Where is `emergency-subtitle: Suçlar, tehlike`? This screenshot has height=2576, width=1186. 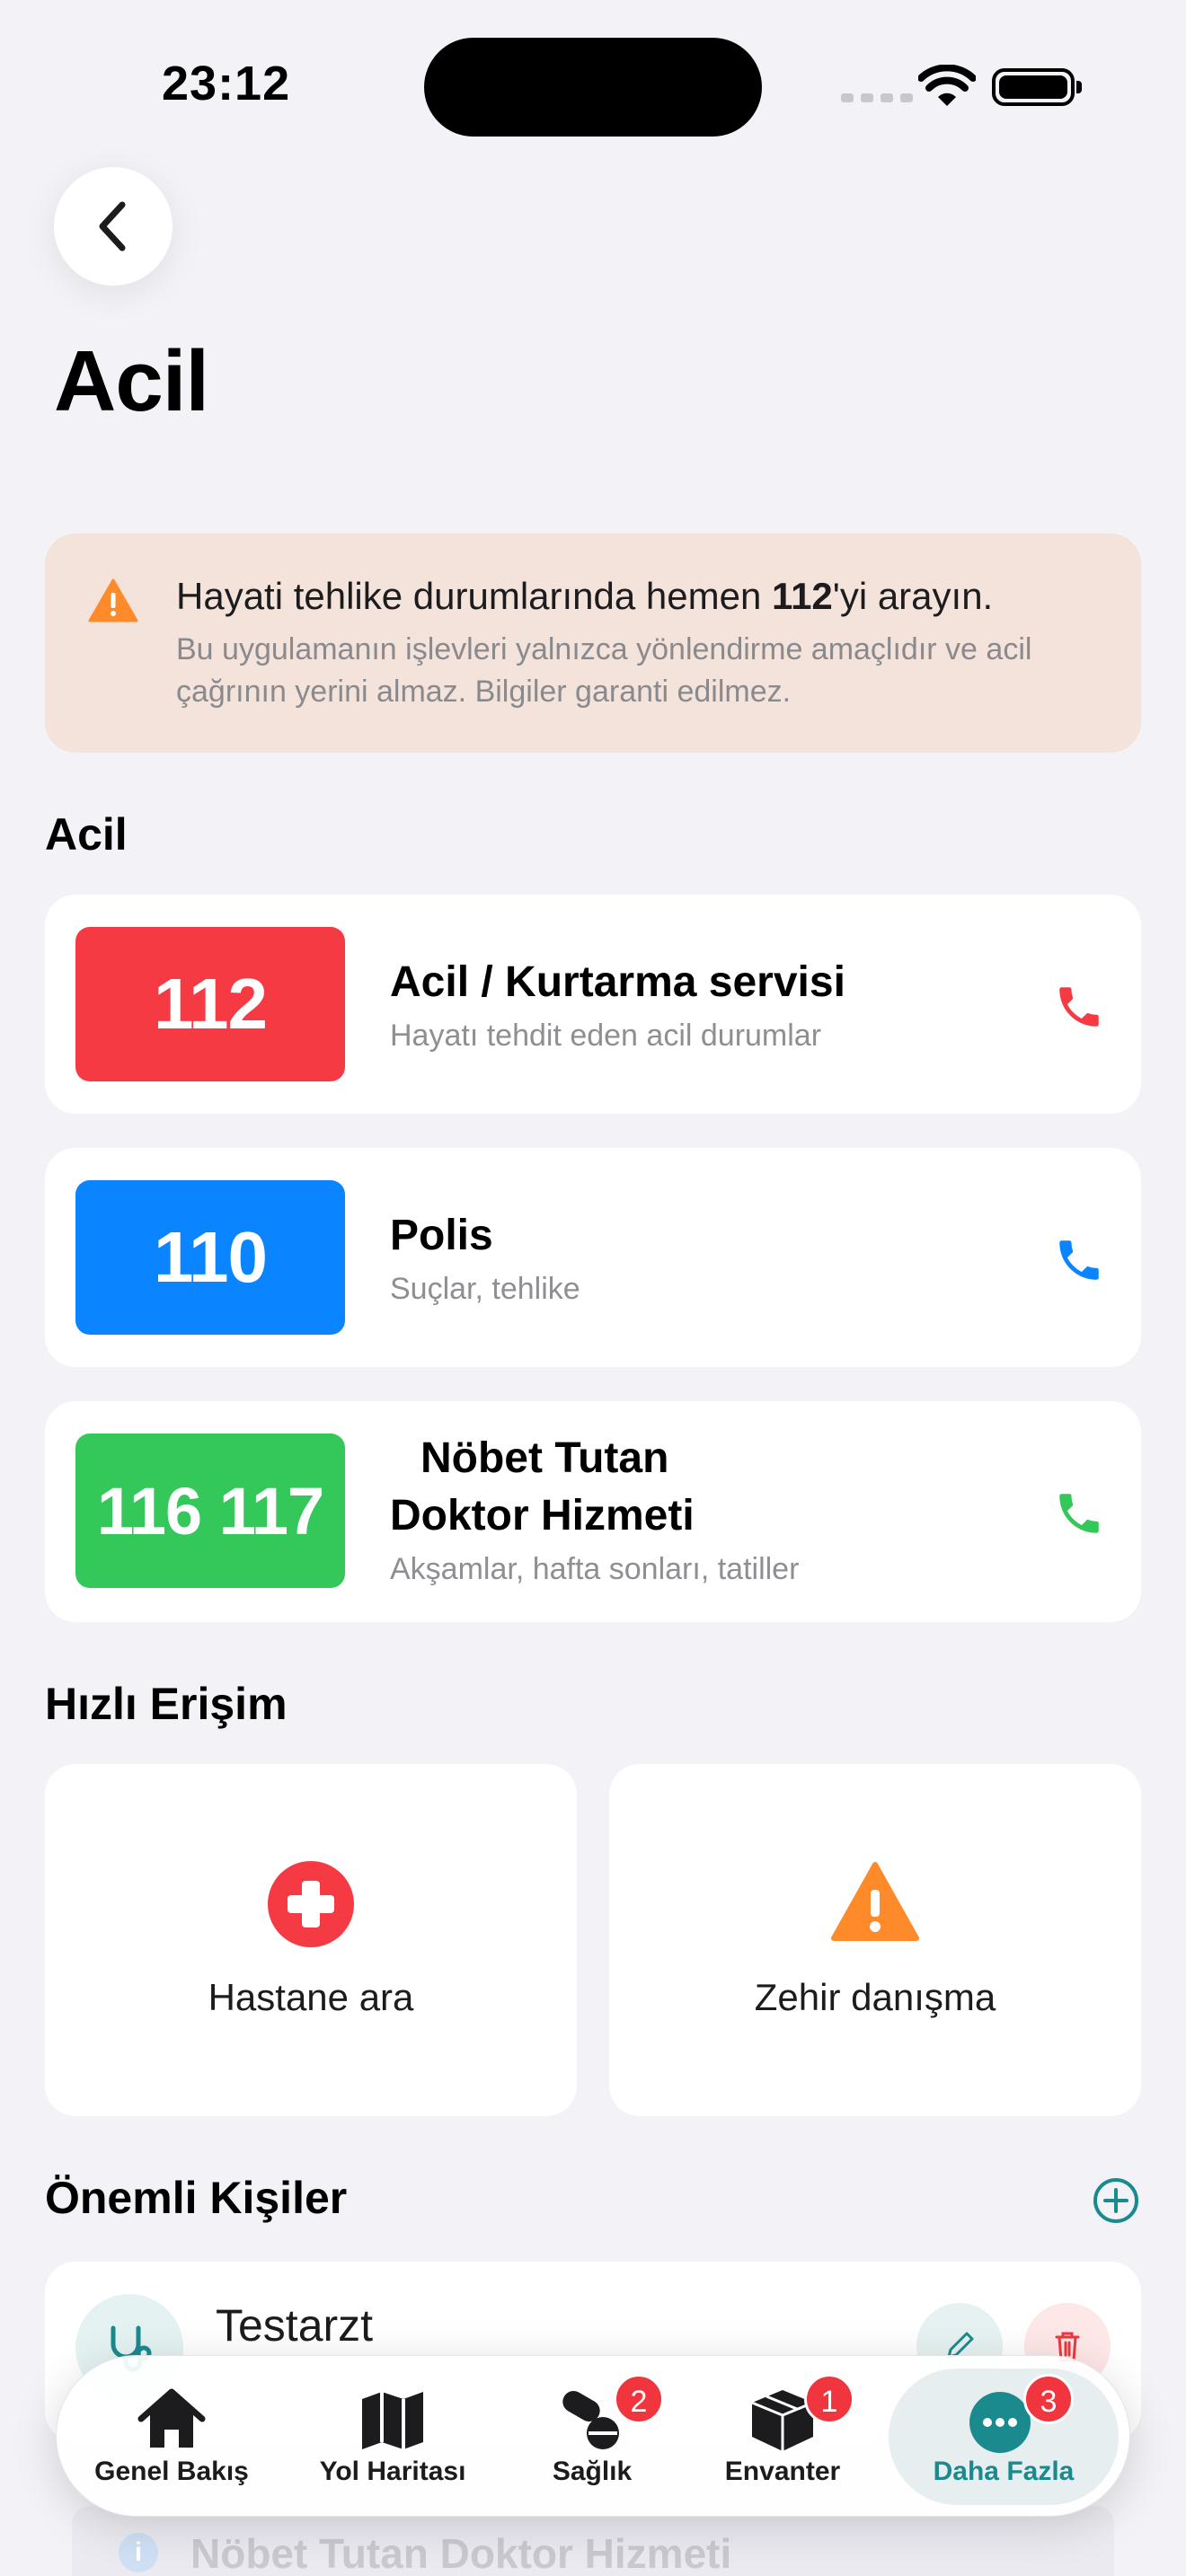
emergency-subtitle: Suçlar, tehlike is located at coordinates (485, 1289).